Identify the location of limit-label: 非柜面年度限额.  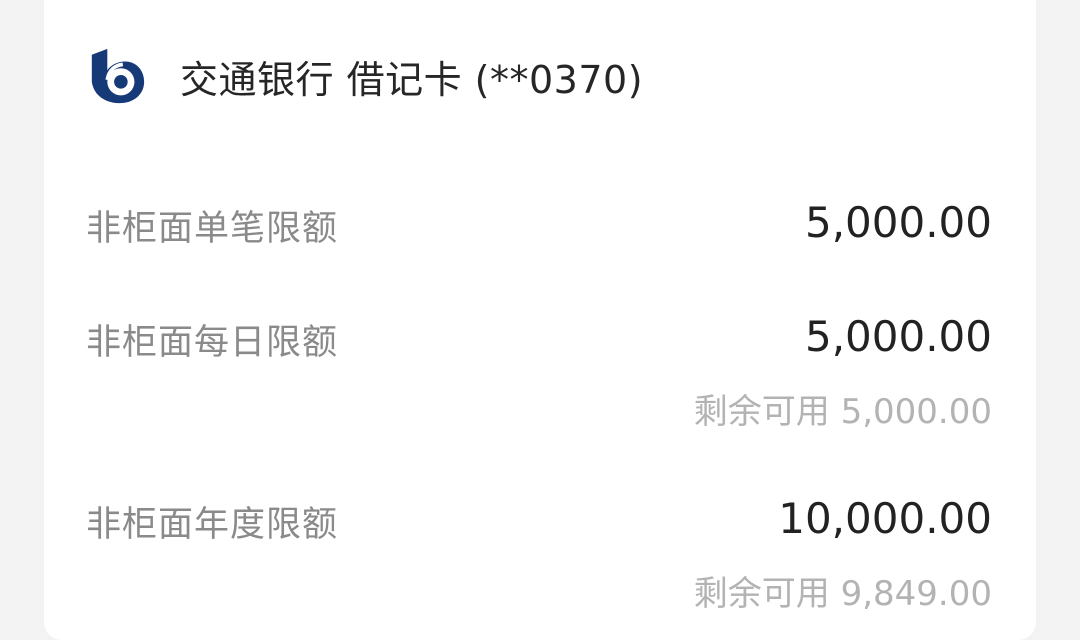
(212, 525).